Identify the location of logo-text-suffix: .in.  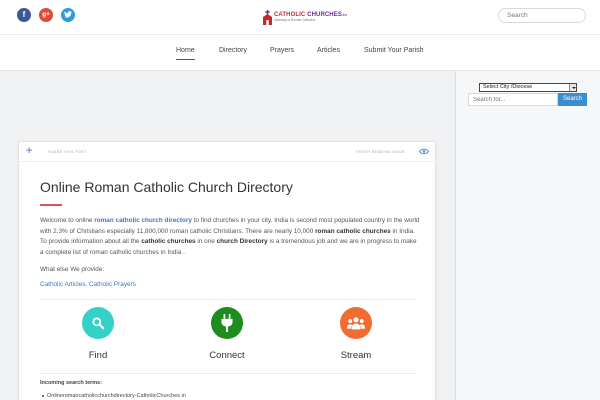
(344, 14).